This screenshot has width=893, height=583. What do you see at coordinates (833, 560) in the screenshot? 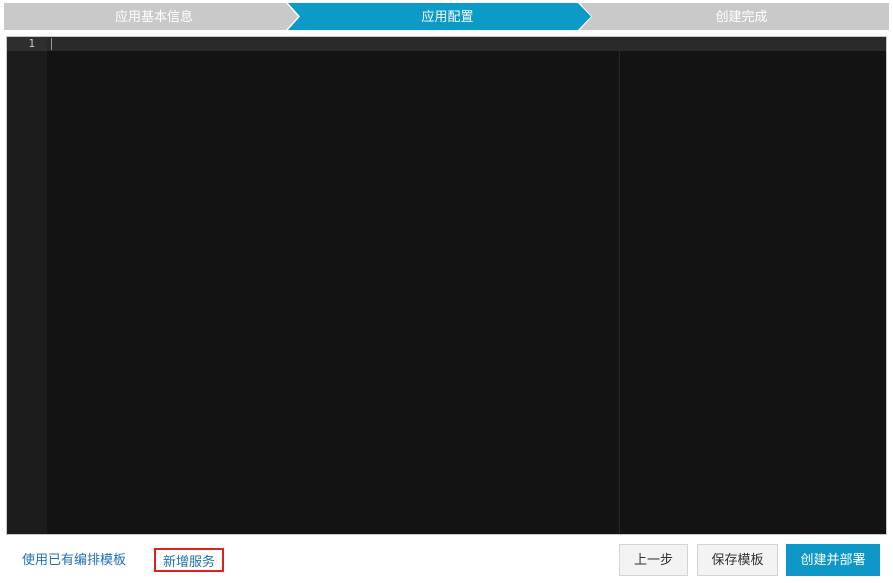
I see `create-and-deploy-button: 创建并部署` at bounding box center [833, 560].